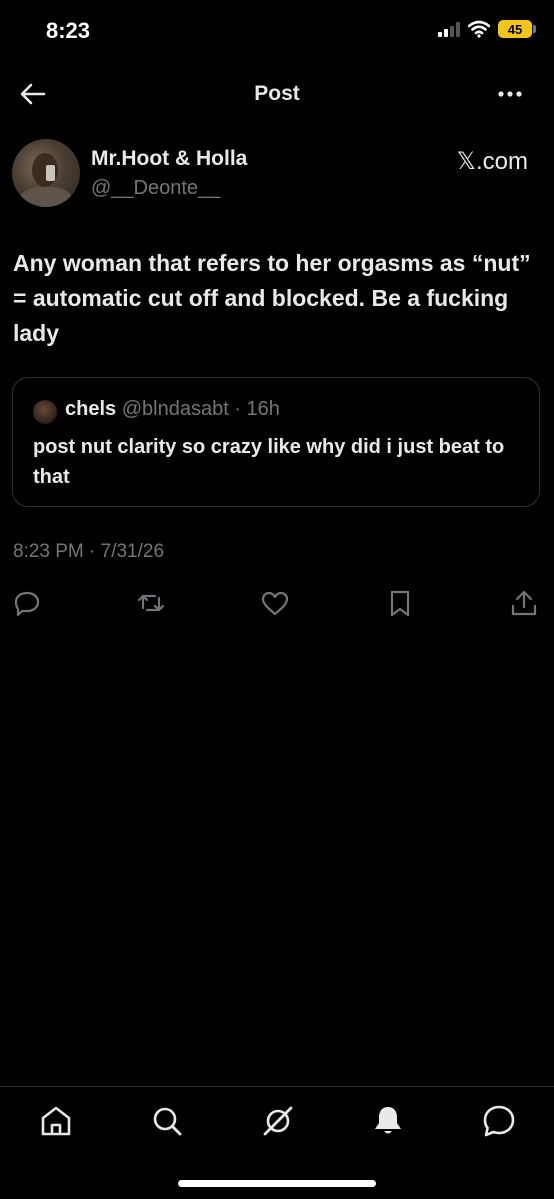 The image size is (554, 1199). I want to click on reply-button, so click(27, 603).